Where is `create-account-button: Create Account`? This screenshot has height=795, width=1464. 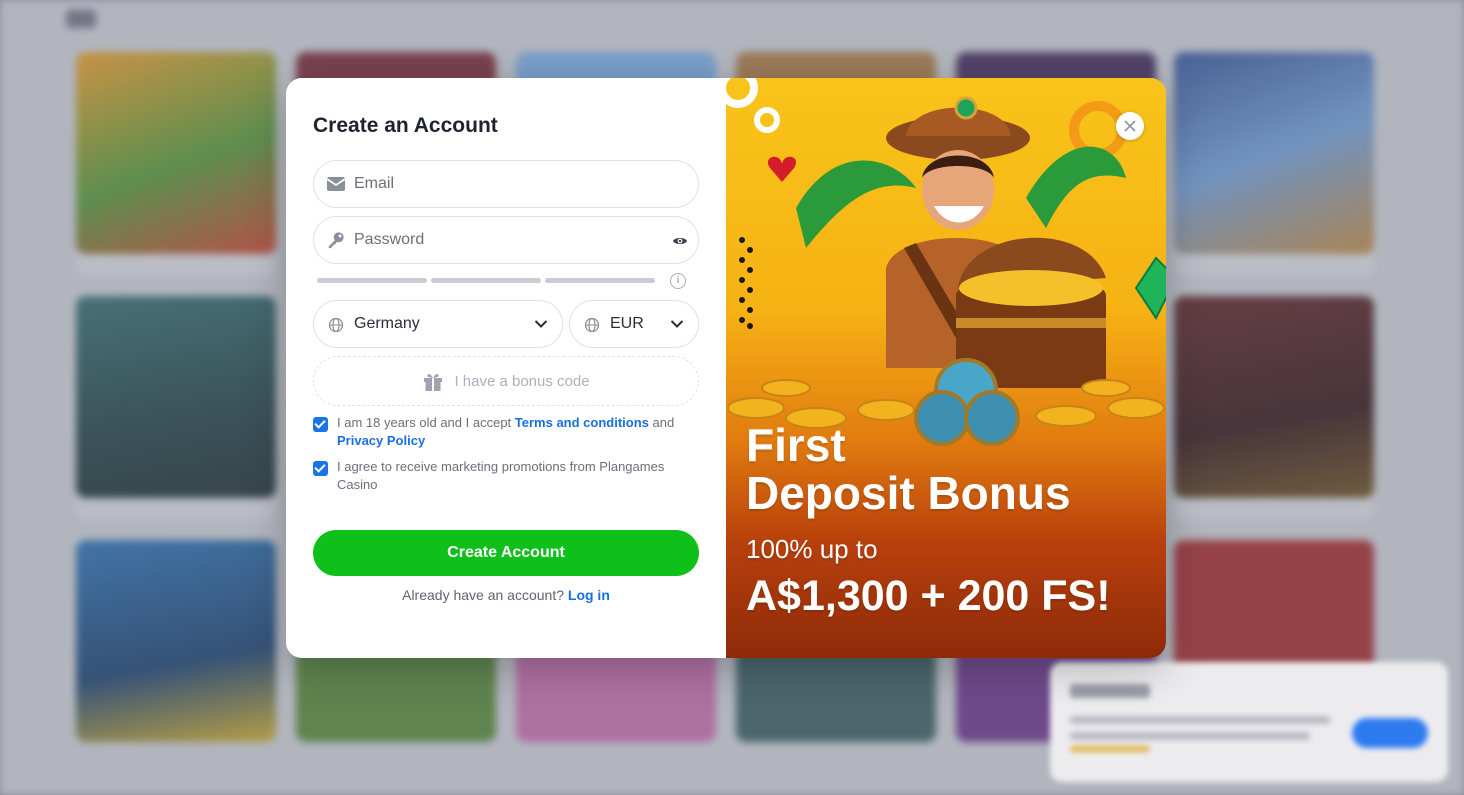
create-account-button: Create Account is located at coordinates (506, 553).